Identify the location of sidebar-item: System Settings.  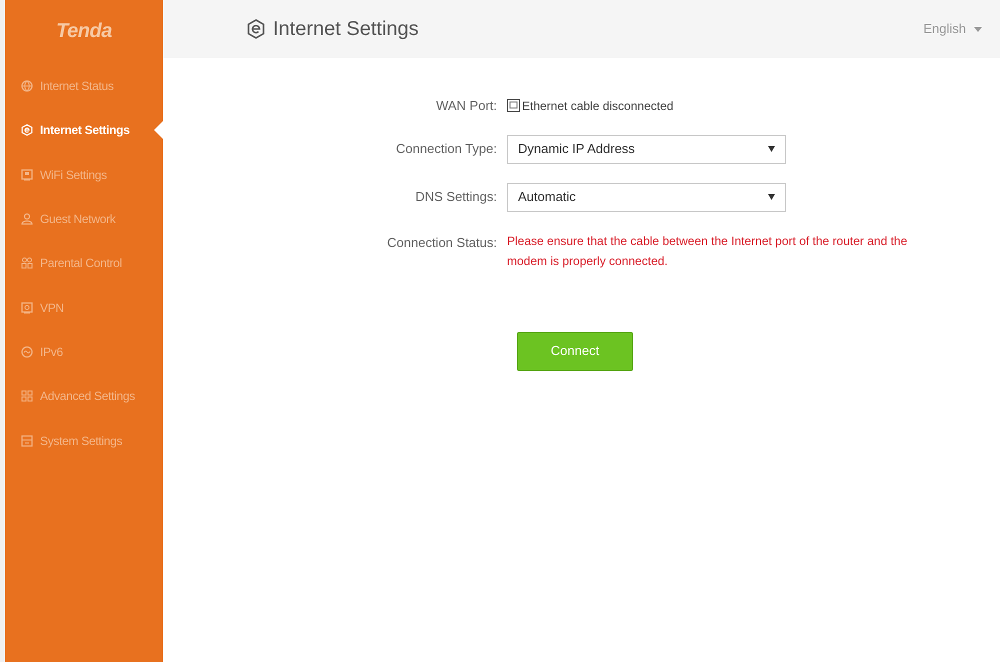
(84, 440).